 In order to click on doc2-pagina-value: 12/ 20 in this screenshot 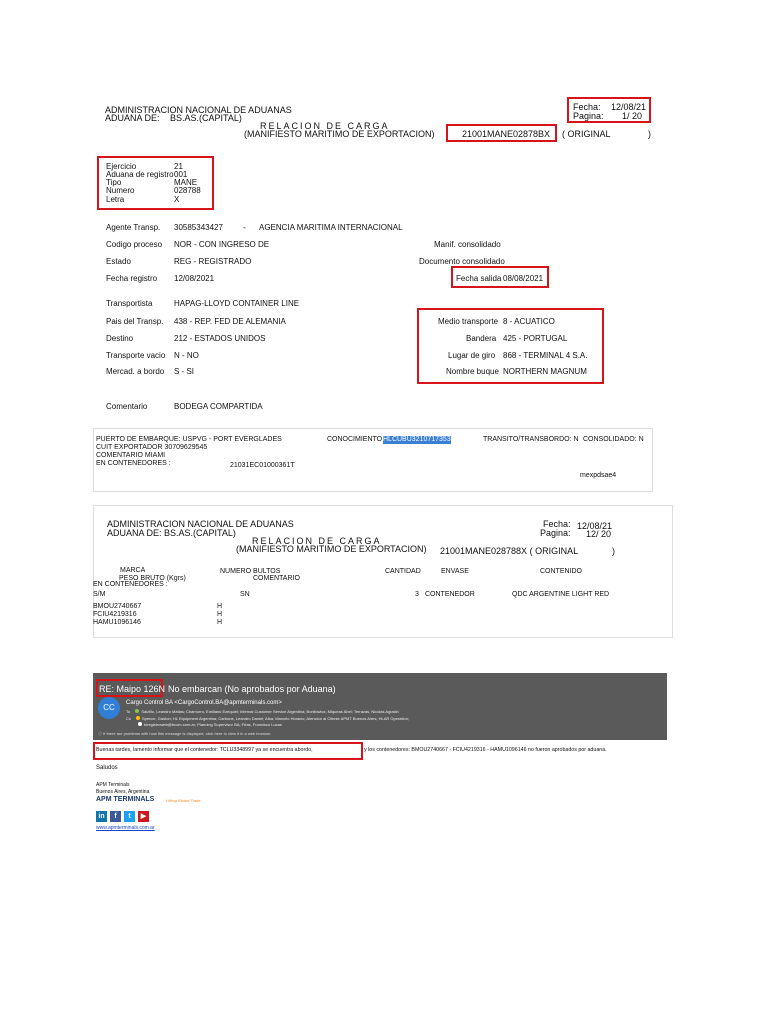, I will do `click(599, 534)`.